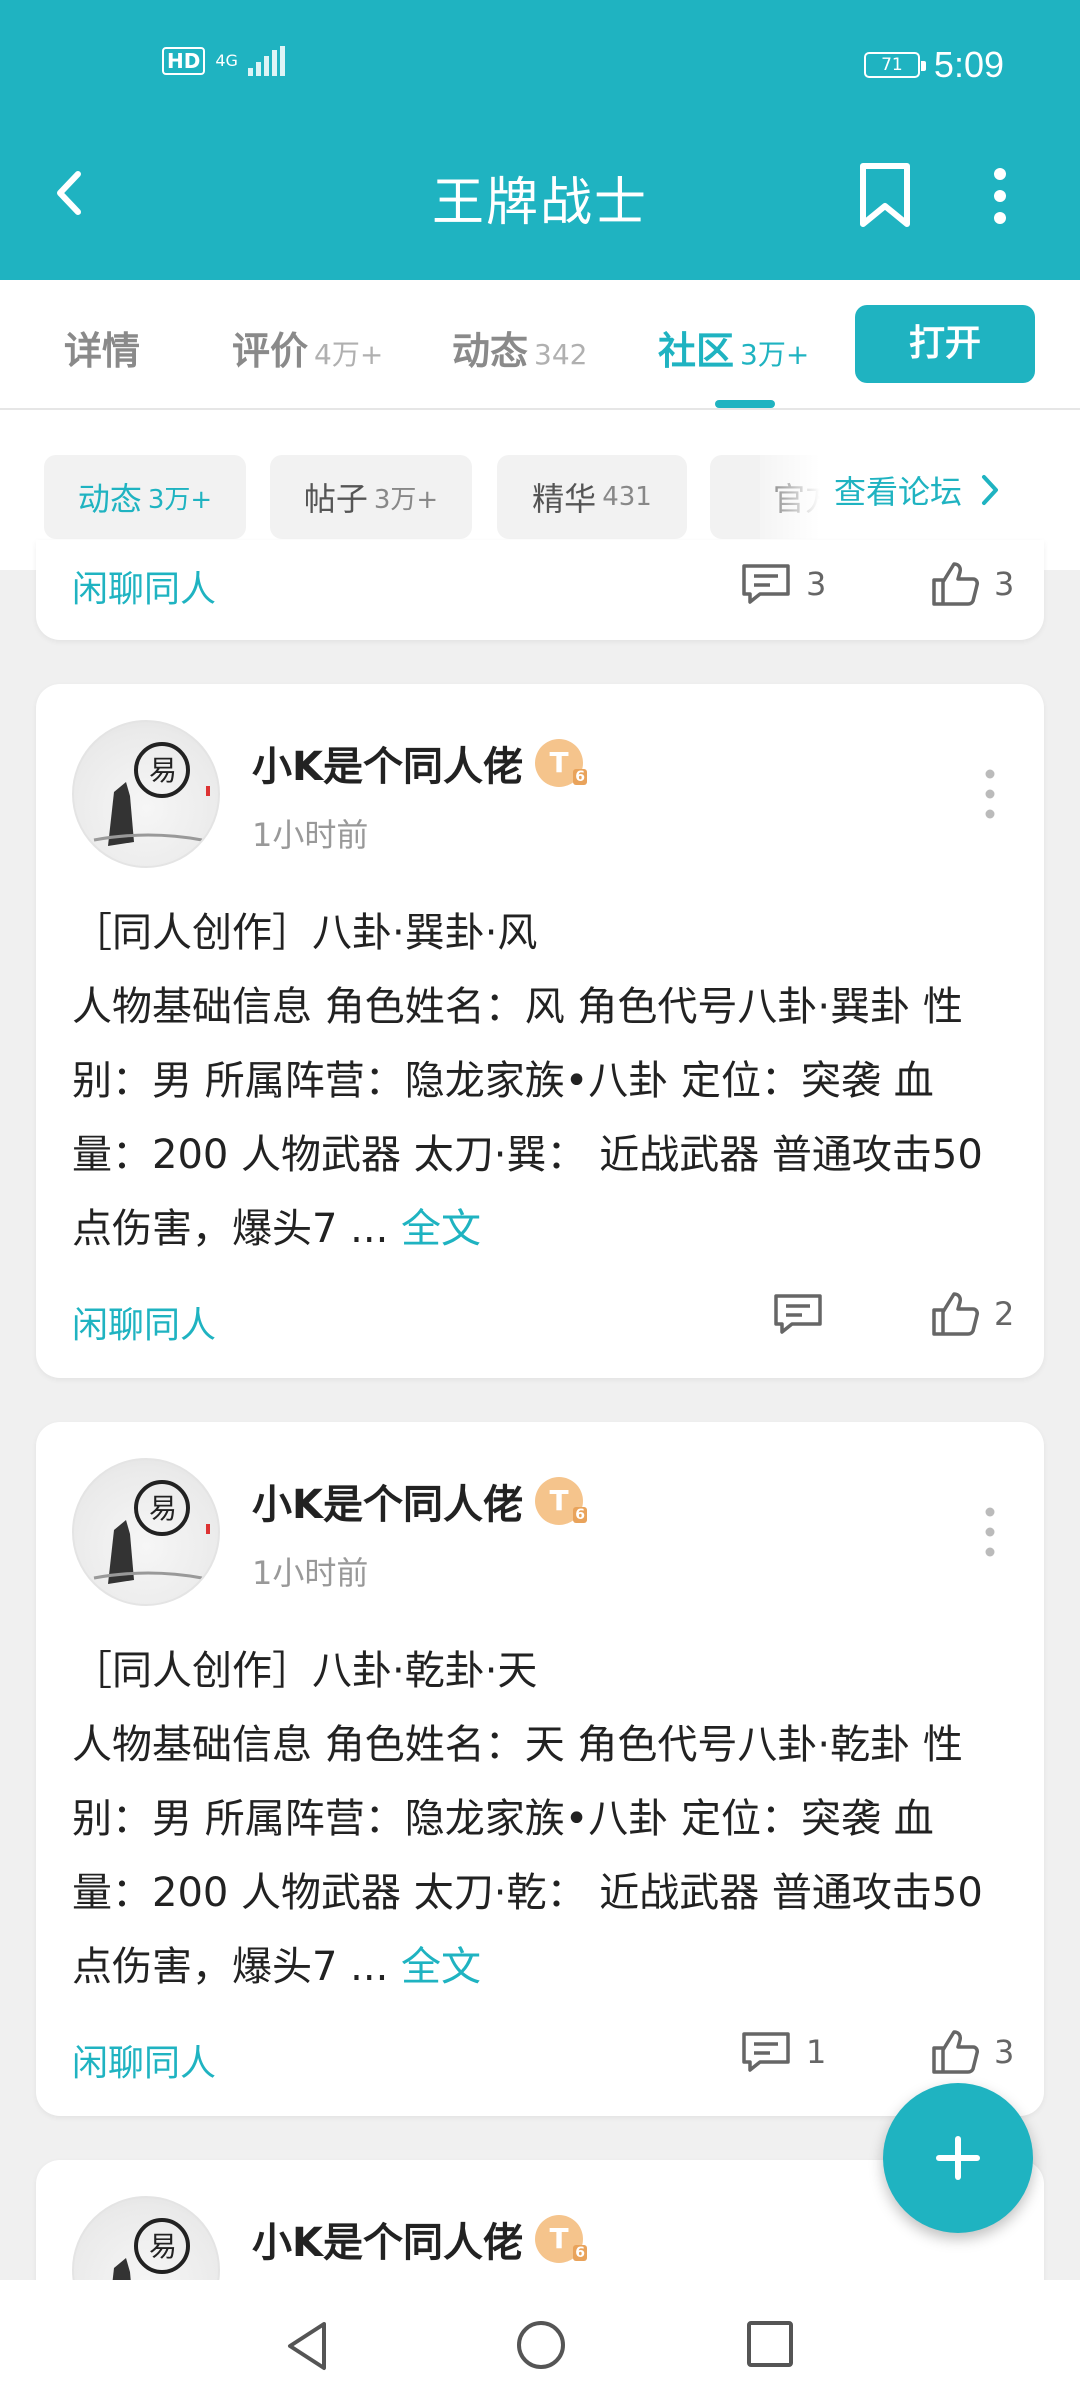  What do you see at coordinates (540, 68) in the screenshot?
I see `status-bar: HD 4G 71 5:09` at bounding box center [540, 68].